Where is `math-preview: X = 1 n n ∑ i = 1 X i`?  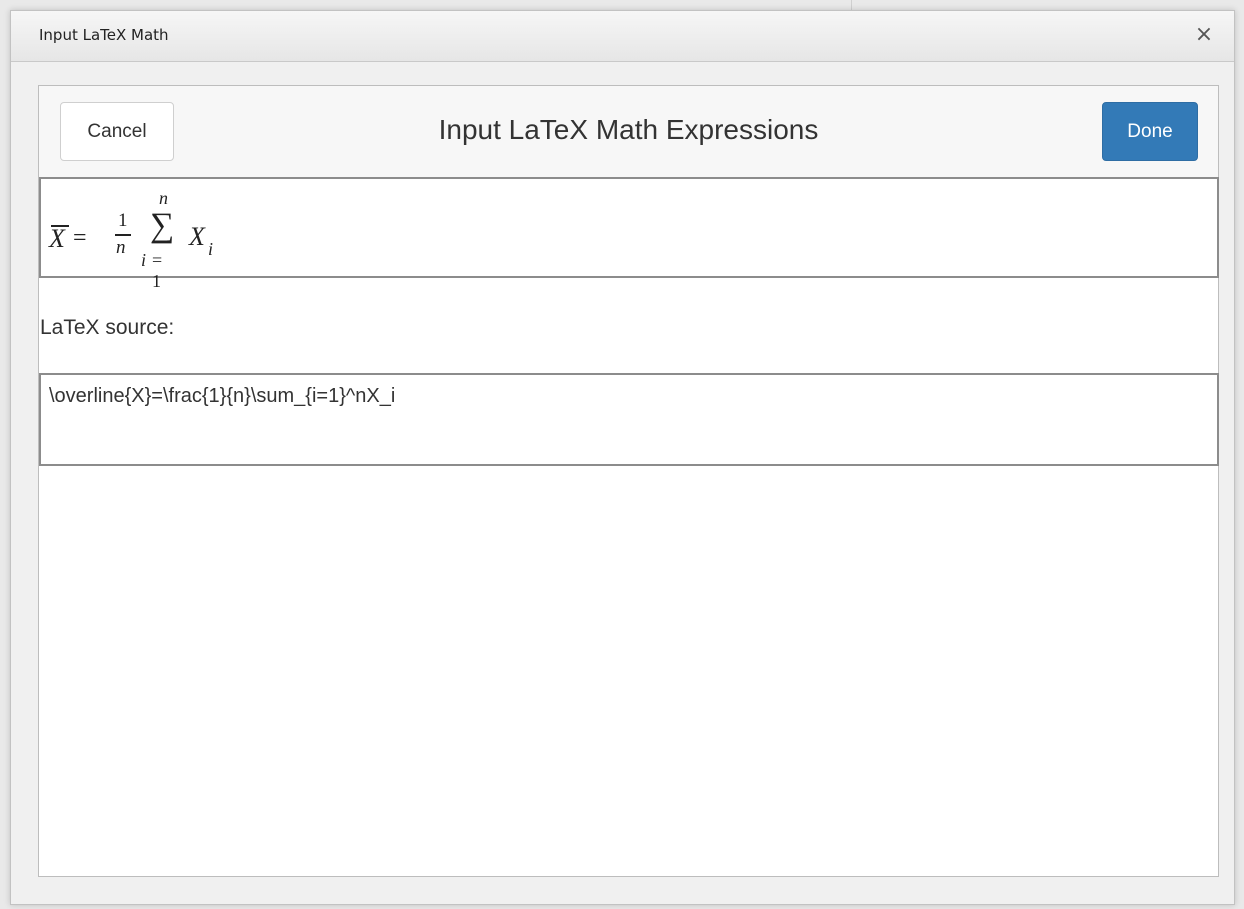
math-preview: X = 1 n n ∑ i = 1 X i is located at coordinates (629, 234).